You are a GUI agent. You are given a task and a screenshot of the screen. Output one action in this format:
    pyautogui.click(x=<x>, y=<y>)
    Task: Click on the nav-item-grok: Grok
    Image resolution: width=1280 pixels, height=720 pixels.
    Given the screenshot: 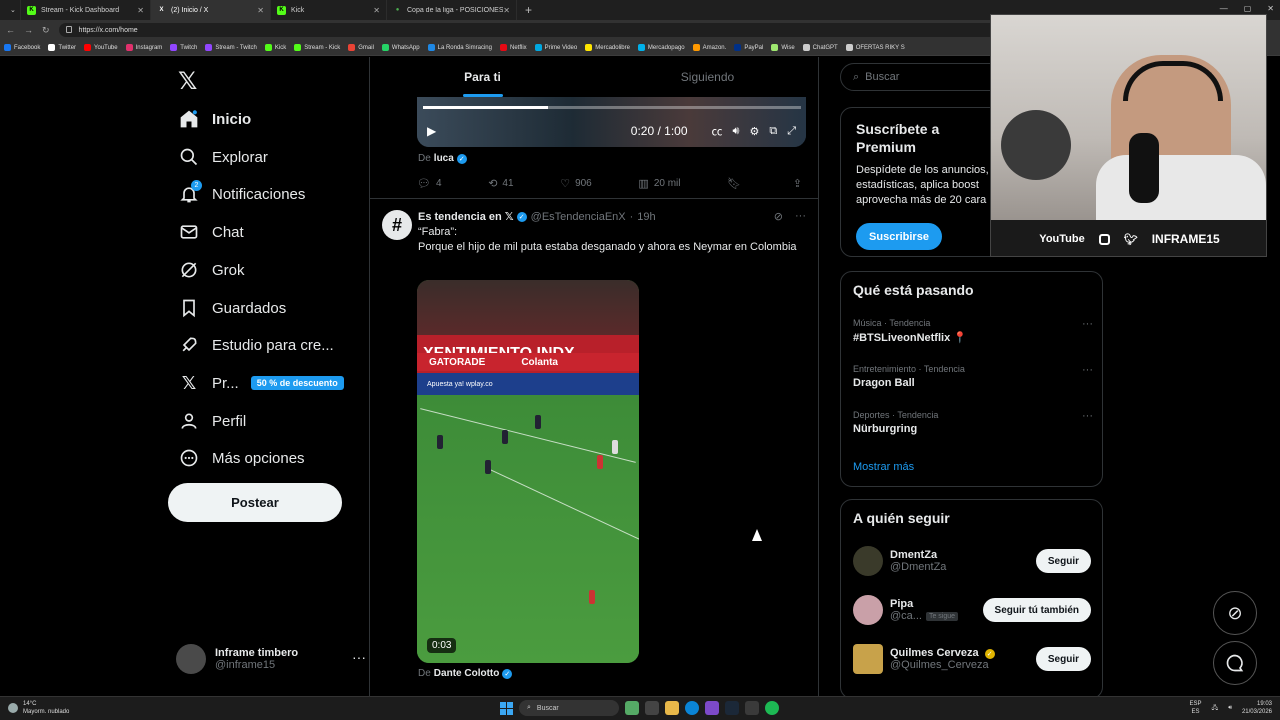 What is the action you would take?
    pyautogui.click(x=211, y=270)
    